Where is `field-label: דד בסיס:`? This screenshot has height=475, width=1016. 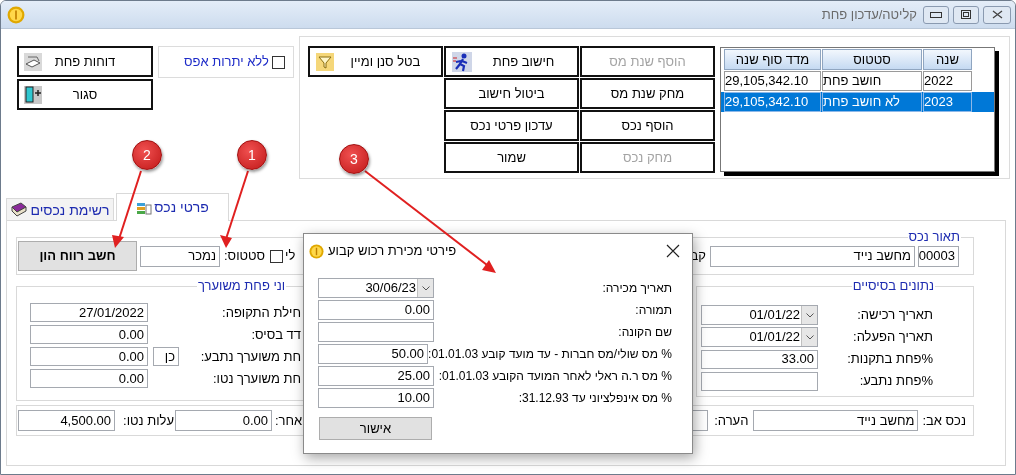 field-label: דד בסיס: is located at coordinates (275, 334).